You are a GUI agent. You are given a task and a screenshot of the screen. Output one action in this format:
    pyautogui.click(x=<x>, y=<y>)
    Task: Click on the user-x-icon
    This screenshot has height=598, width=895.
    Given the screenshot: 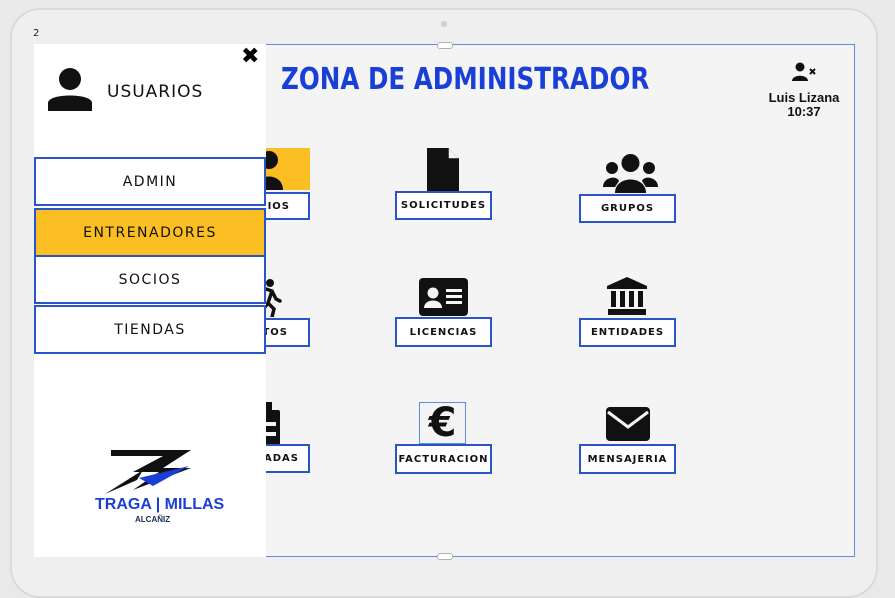 What is the action you would take?
    pyautogui.click(x=804, y=72)
    